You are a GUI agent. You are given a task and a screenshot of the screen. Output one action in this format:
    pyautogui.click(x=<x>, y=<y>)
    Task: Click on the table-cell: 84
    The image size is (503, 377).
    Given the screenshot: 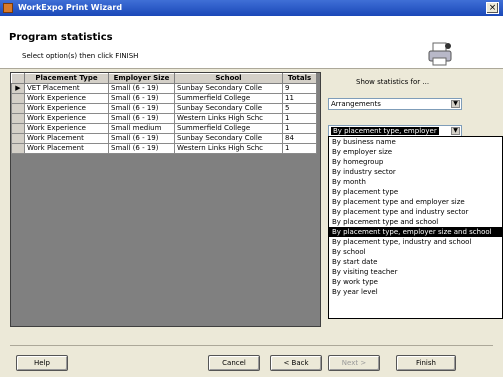 What is the action you would take?
    pyautogui.click(x=299, y=138)
    